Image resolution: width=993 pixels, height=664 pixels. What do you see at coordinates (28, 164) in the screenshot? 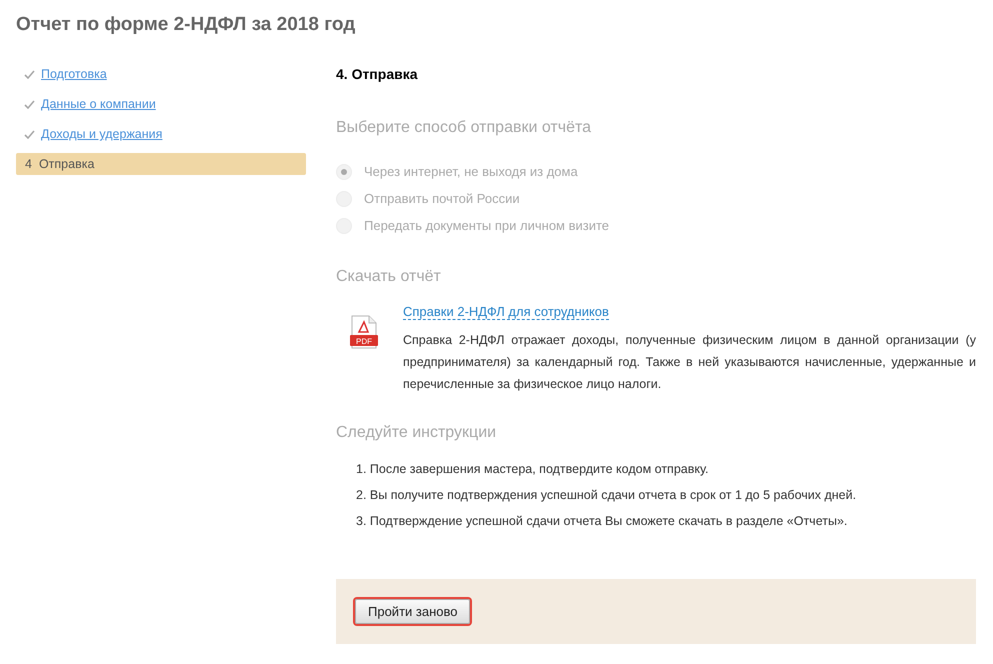
I see `step-number: 4` at bounding box center [28, 164].